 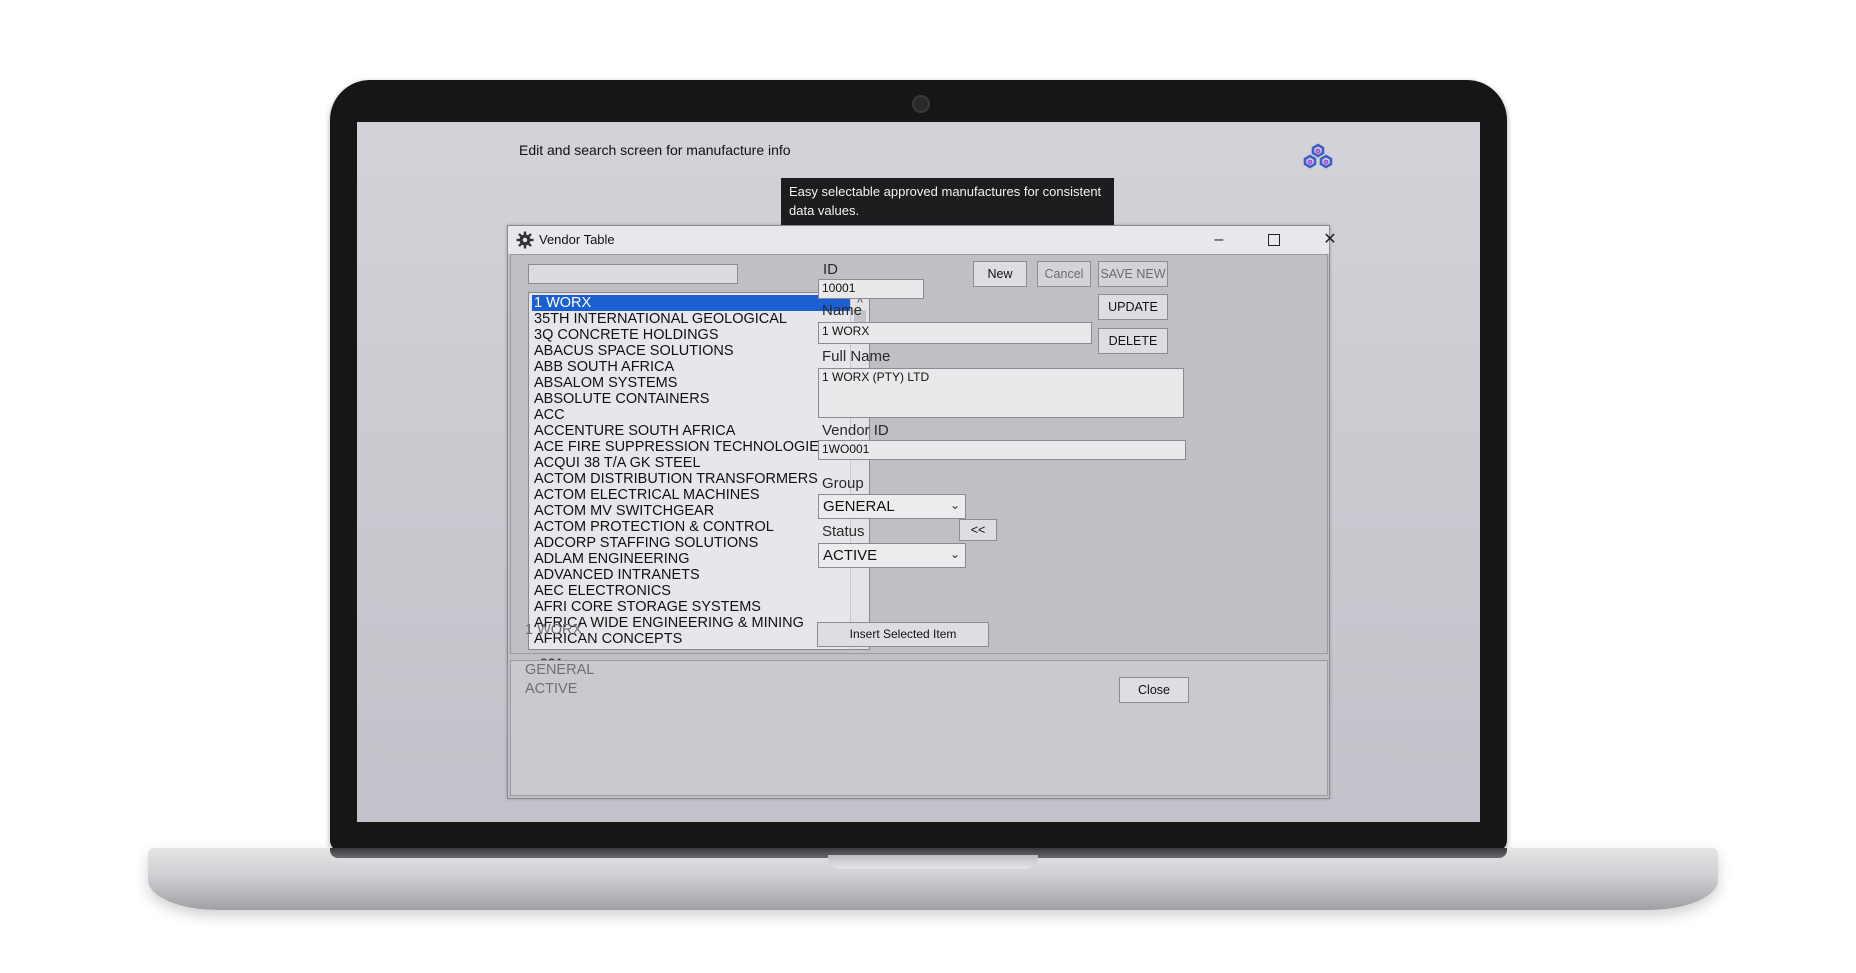 What do you see at coordinates (1154, 690) in the screenshot?
I see `close-button: Close` at bounding box center [1154, 690].